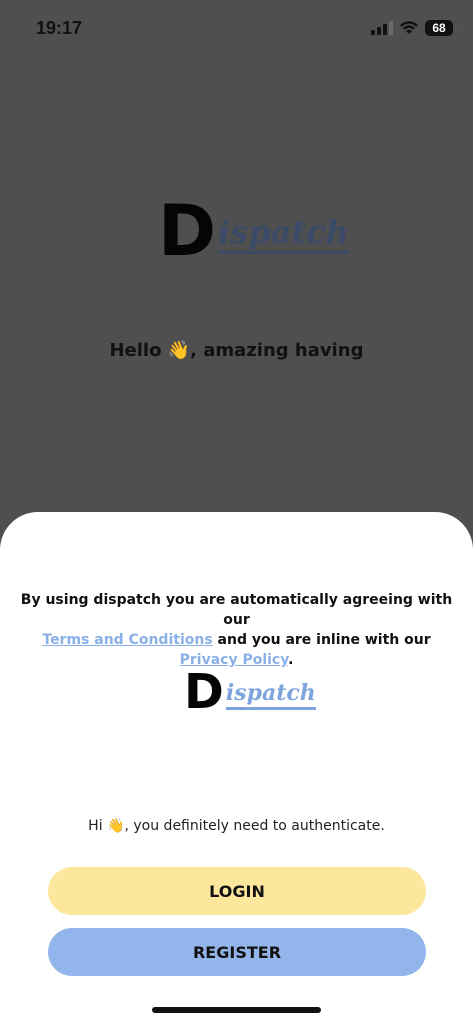 This screenshot has height=1024, width=473. Describe the element at coordinates (441, 28) in the screenshot. I see `battery-icon: 68` at that location.